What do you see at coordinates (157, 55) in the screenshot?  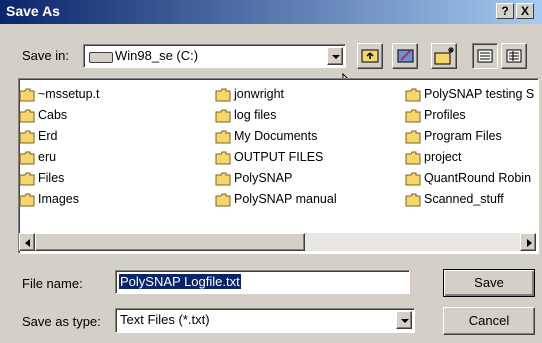 I see `save-in-value: Win98_se (C:)` at bounding box center [157, 55].